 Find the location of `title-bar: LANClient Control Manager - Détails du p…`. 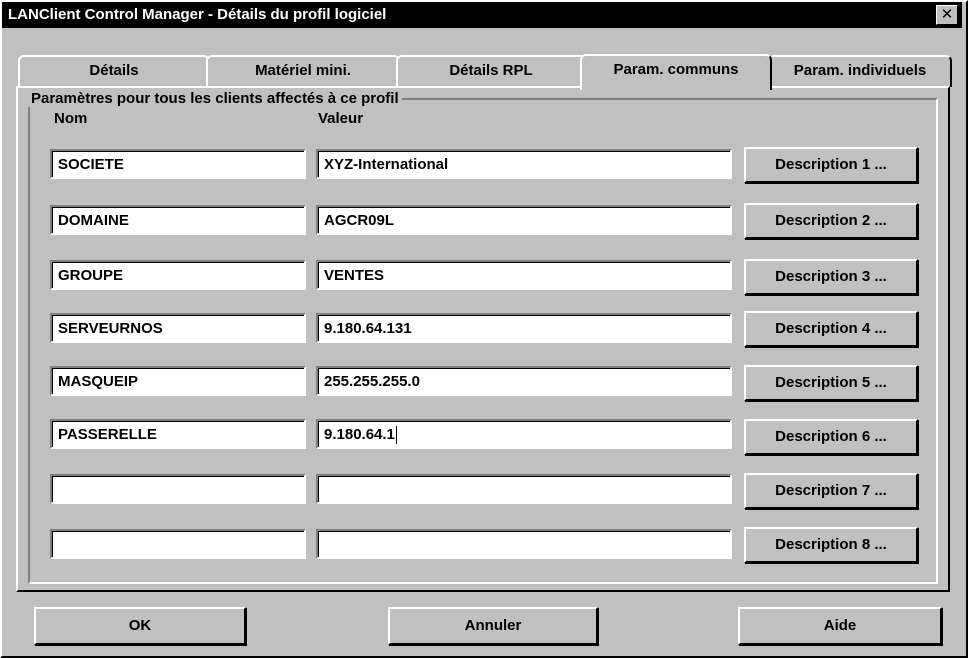

title-bar: LANClient Control Manager - Détails du p… is located at coordinates (482, 15).